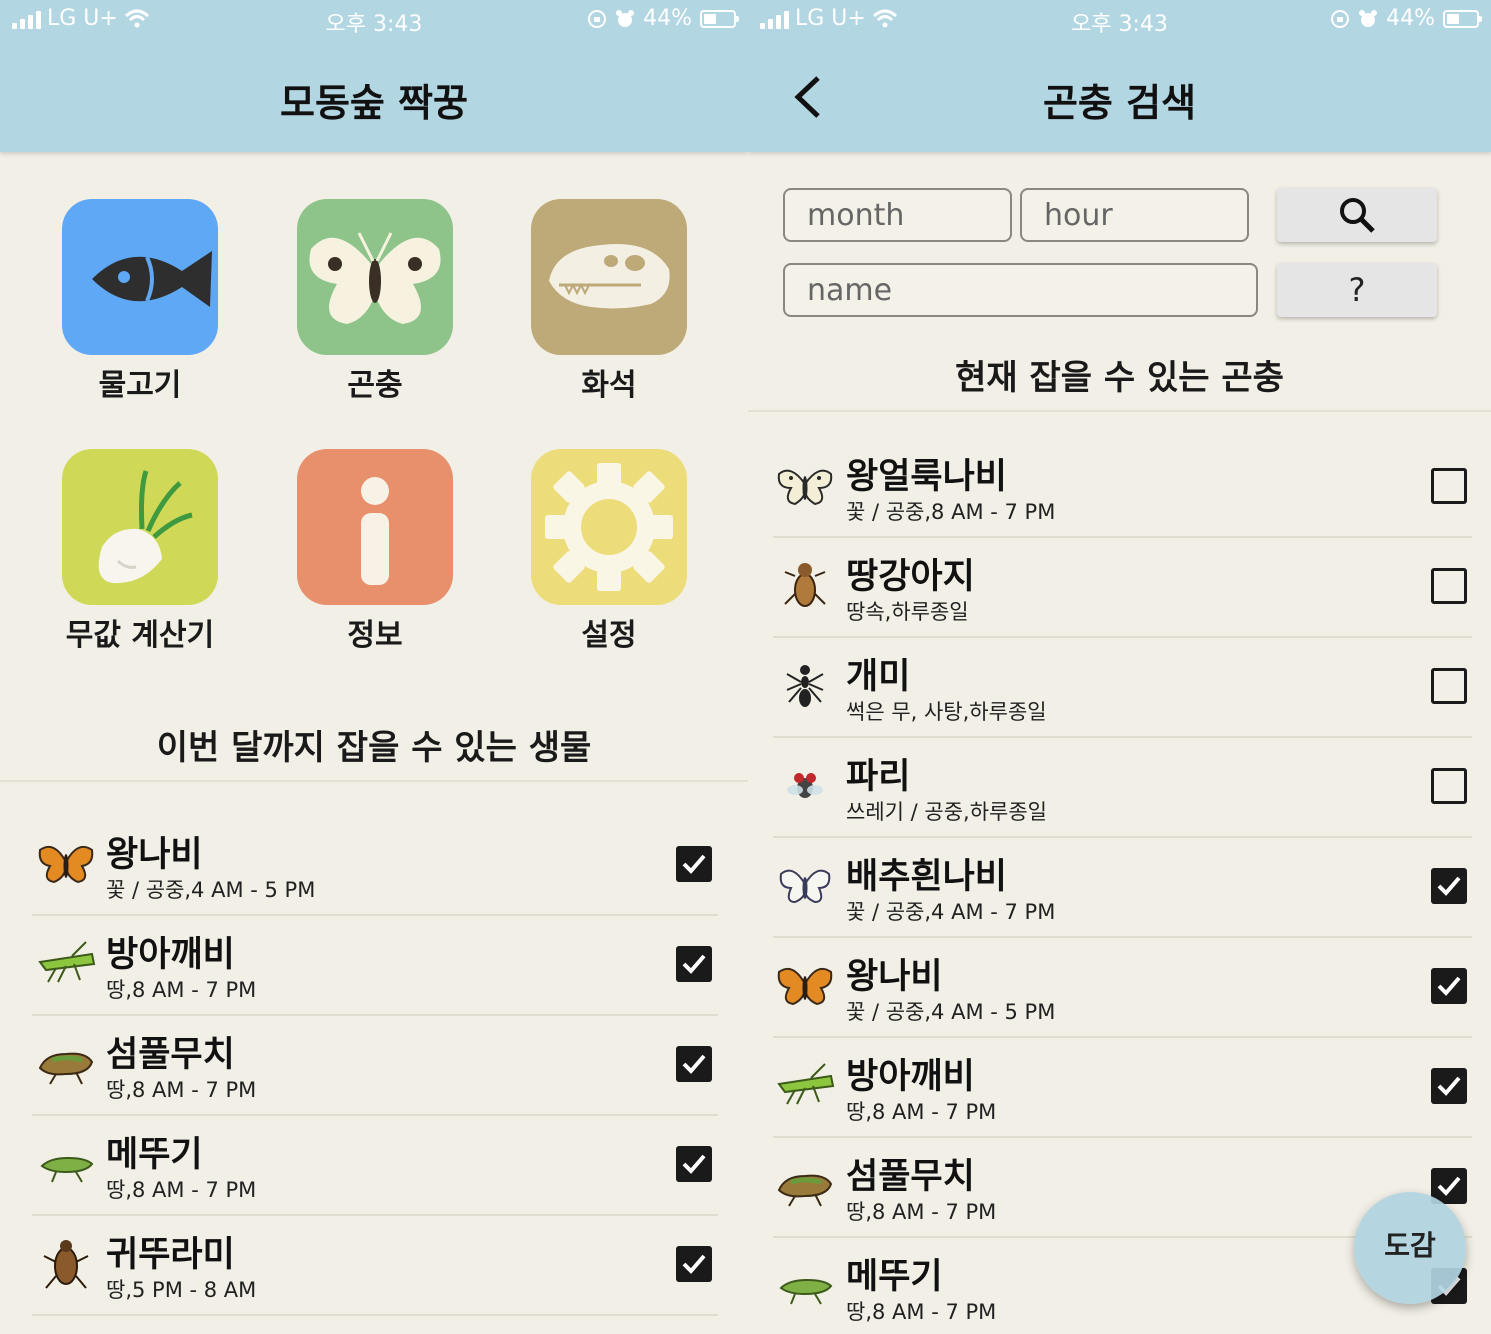 The width and height of the screenshot is (1491, 1334). Describe the element at coordinates (1122, 887) in the screenshot. I see `list-item: 배추흰나비 꽃 / 공중,4 AM - 7 PM` at that location.